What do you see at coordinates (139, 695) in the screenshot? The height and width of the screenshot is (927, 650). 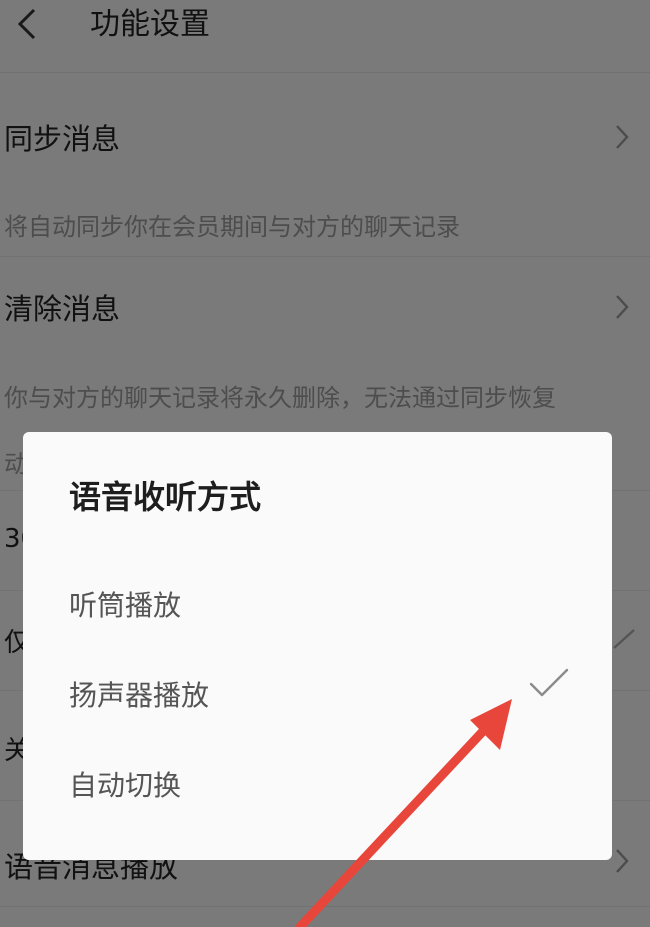 I see `option-label: 扬声器播放` at bounding box center [139, 695].